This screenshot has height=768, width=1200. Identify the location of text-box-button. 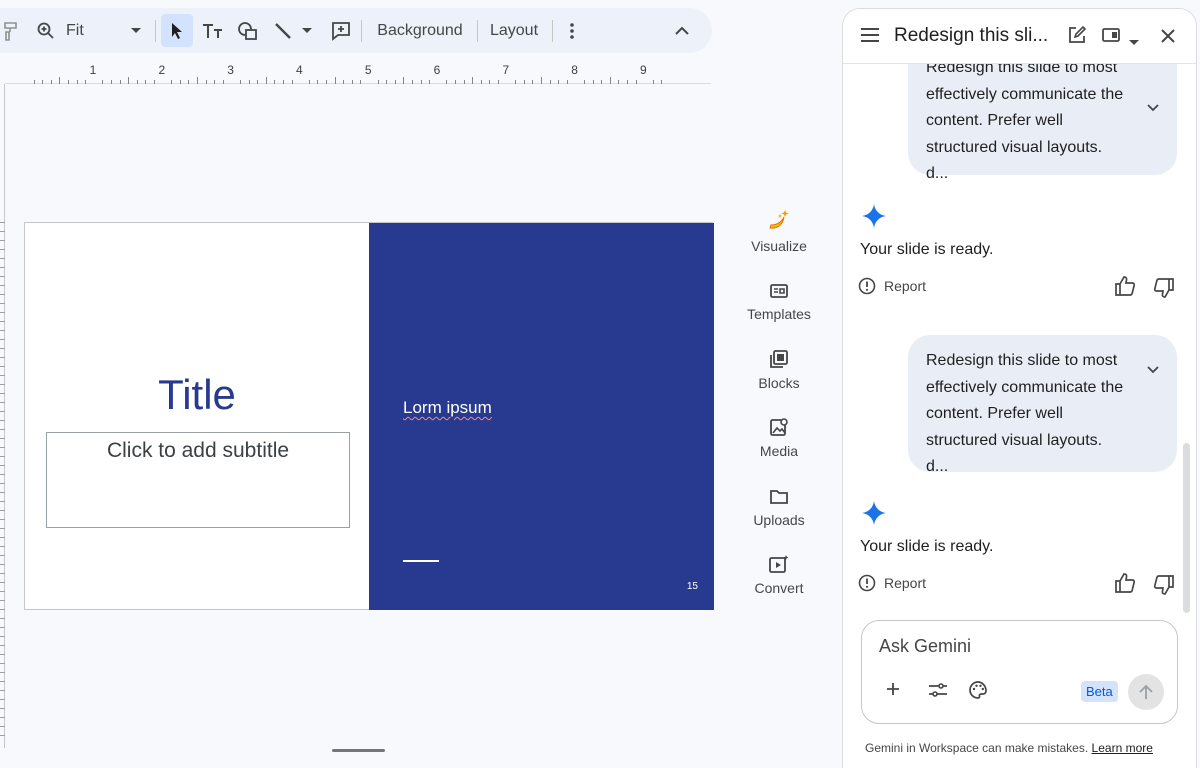
(212, 30).